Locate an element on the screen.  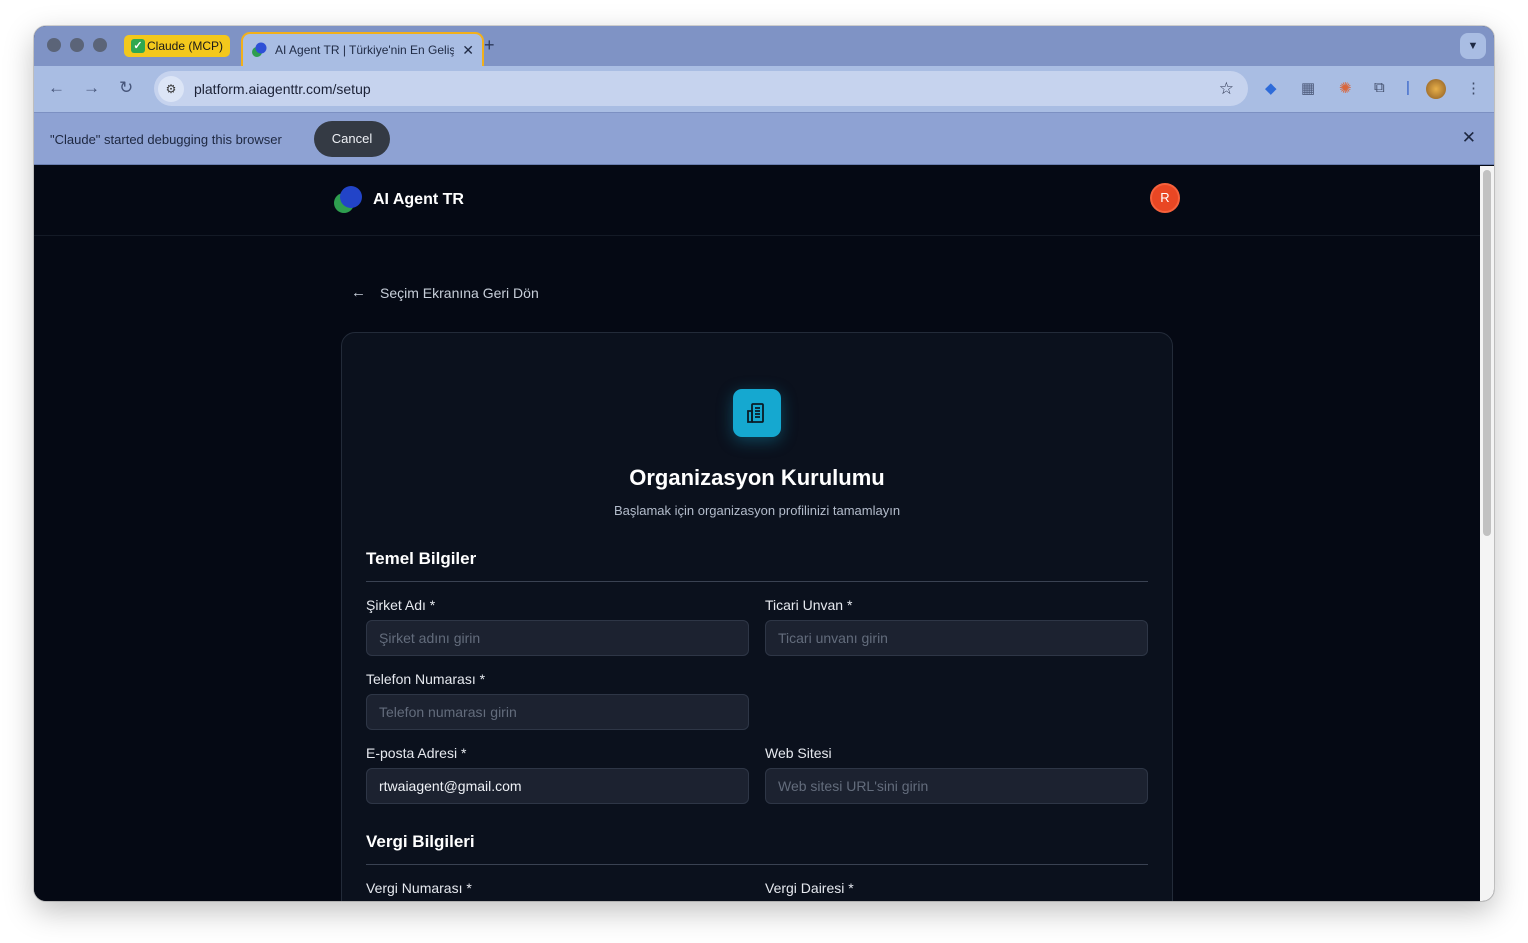
browser-menu-icon: ⋮ is located at coordinates (1473, 88).